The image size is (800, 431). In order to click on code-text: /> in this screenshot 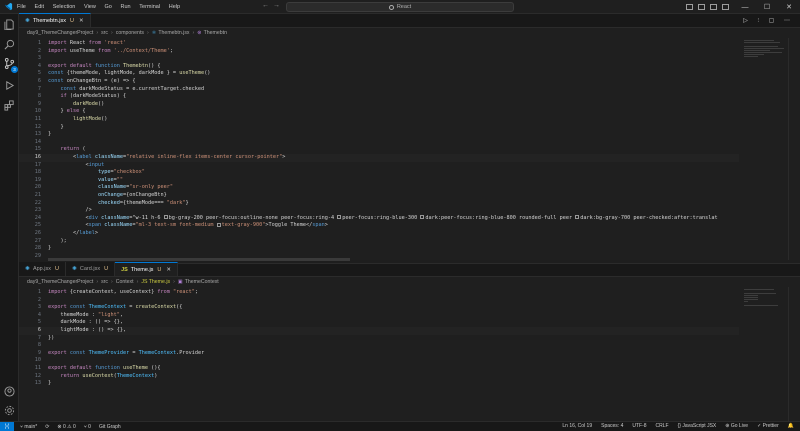, I will do `click(69, 211)`.